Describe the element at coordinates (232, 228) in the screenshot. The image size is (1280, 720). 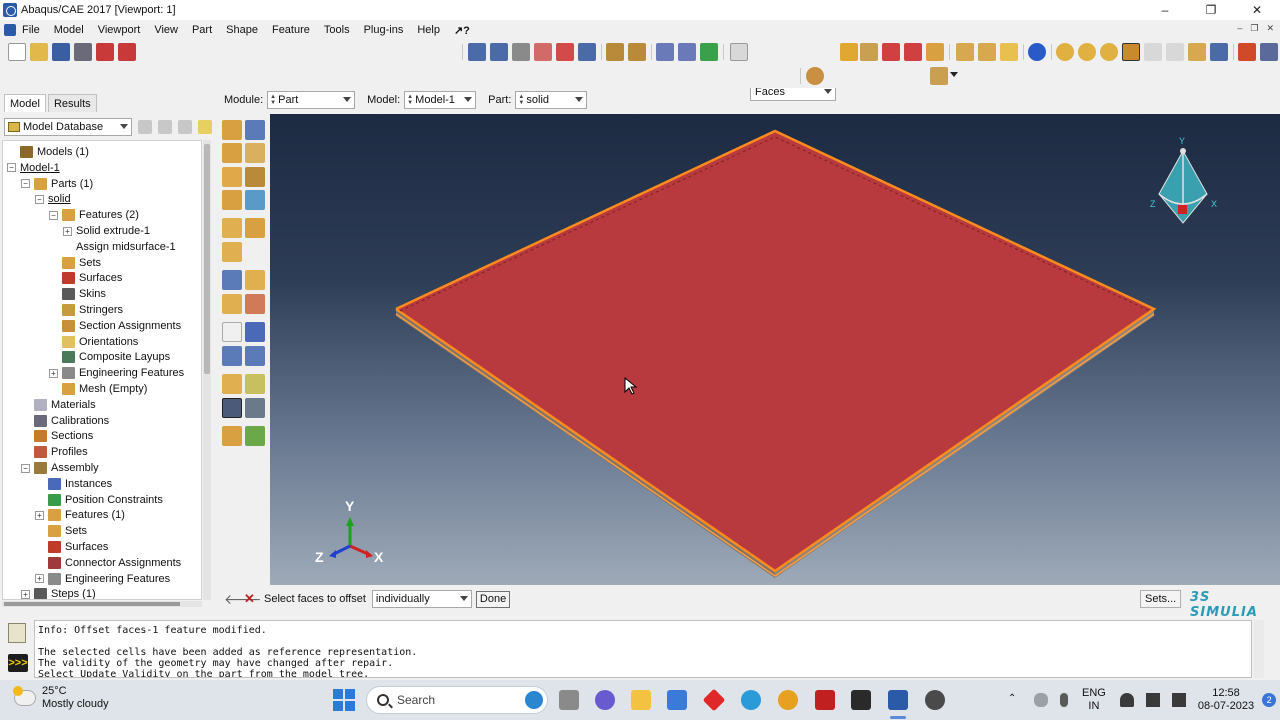
I see `repair-tools-icon` at that location.